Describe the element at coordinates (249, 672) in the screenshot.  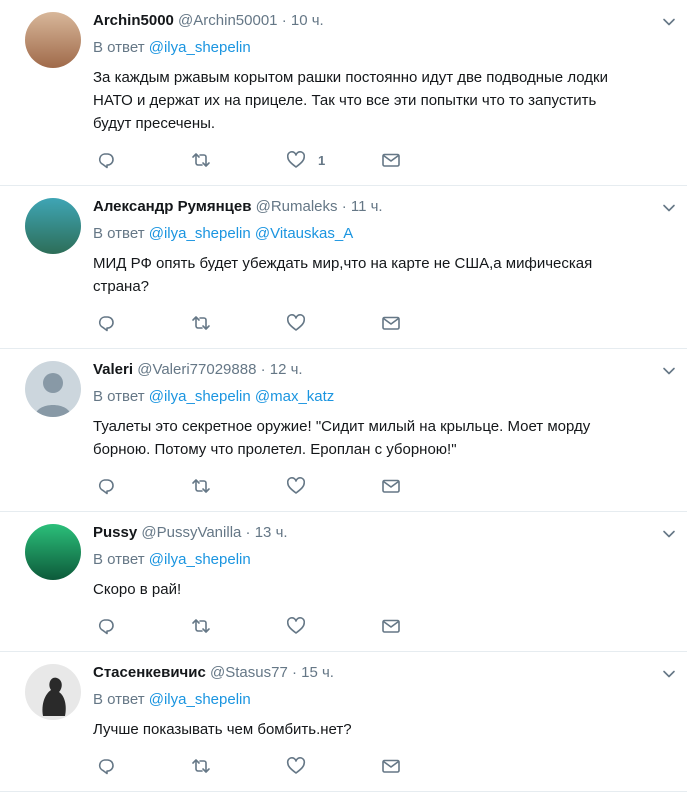
I see `author-handle: @Stasus77` at that location.